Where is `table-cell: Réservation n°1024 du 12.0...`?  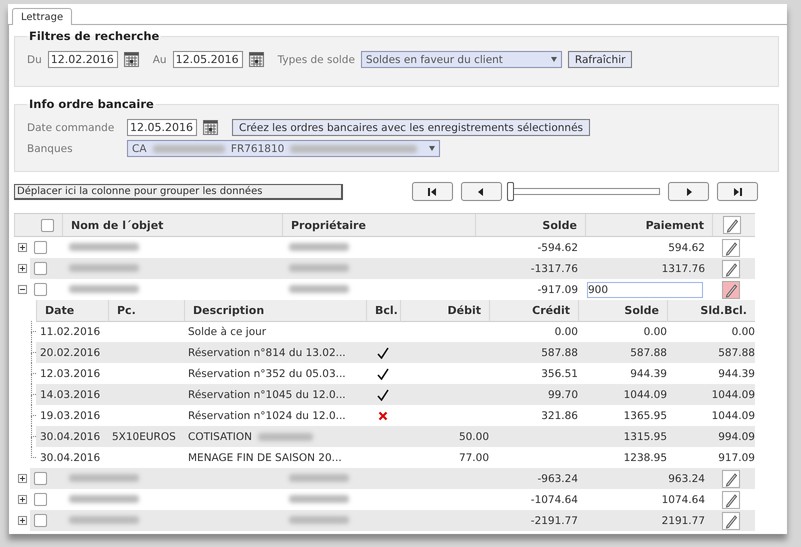
table-cell: Réservation n°1024 du 12.0... is located at coordinates (267, 416).